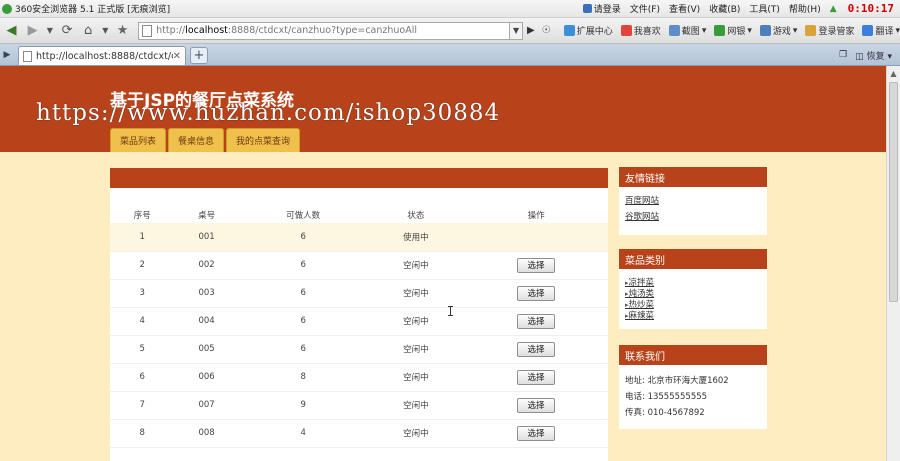 The width and height of the screenshot is (900, 461). What do you see at coordinates (416, 237) in the screenshot?
I see `cell-status: 使用中` at bounding box center [416, 237].